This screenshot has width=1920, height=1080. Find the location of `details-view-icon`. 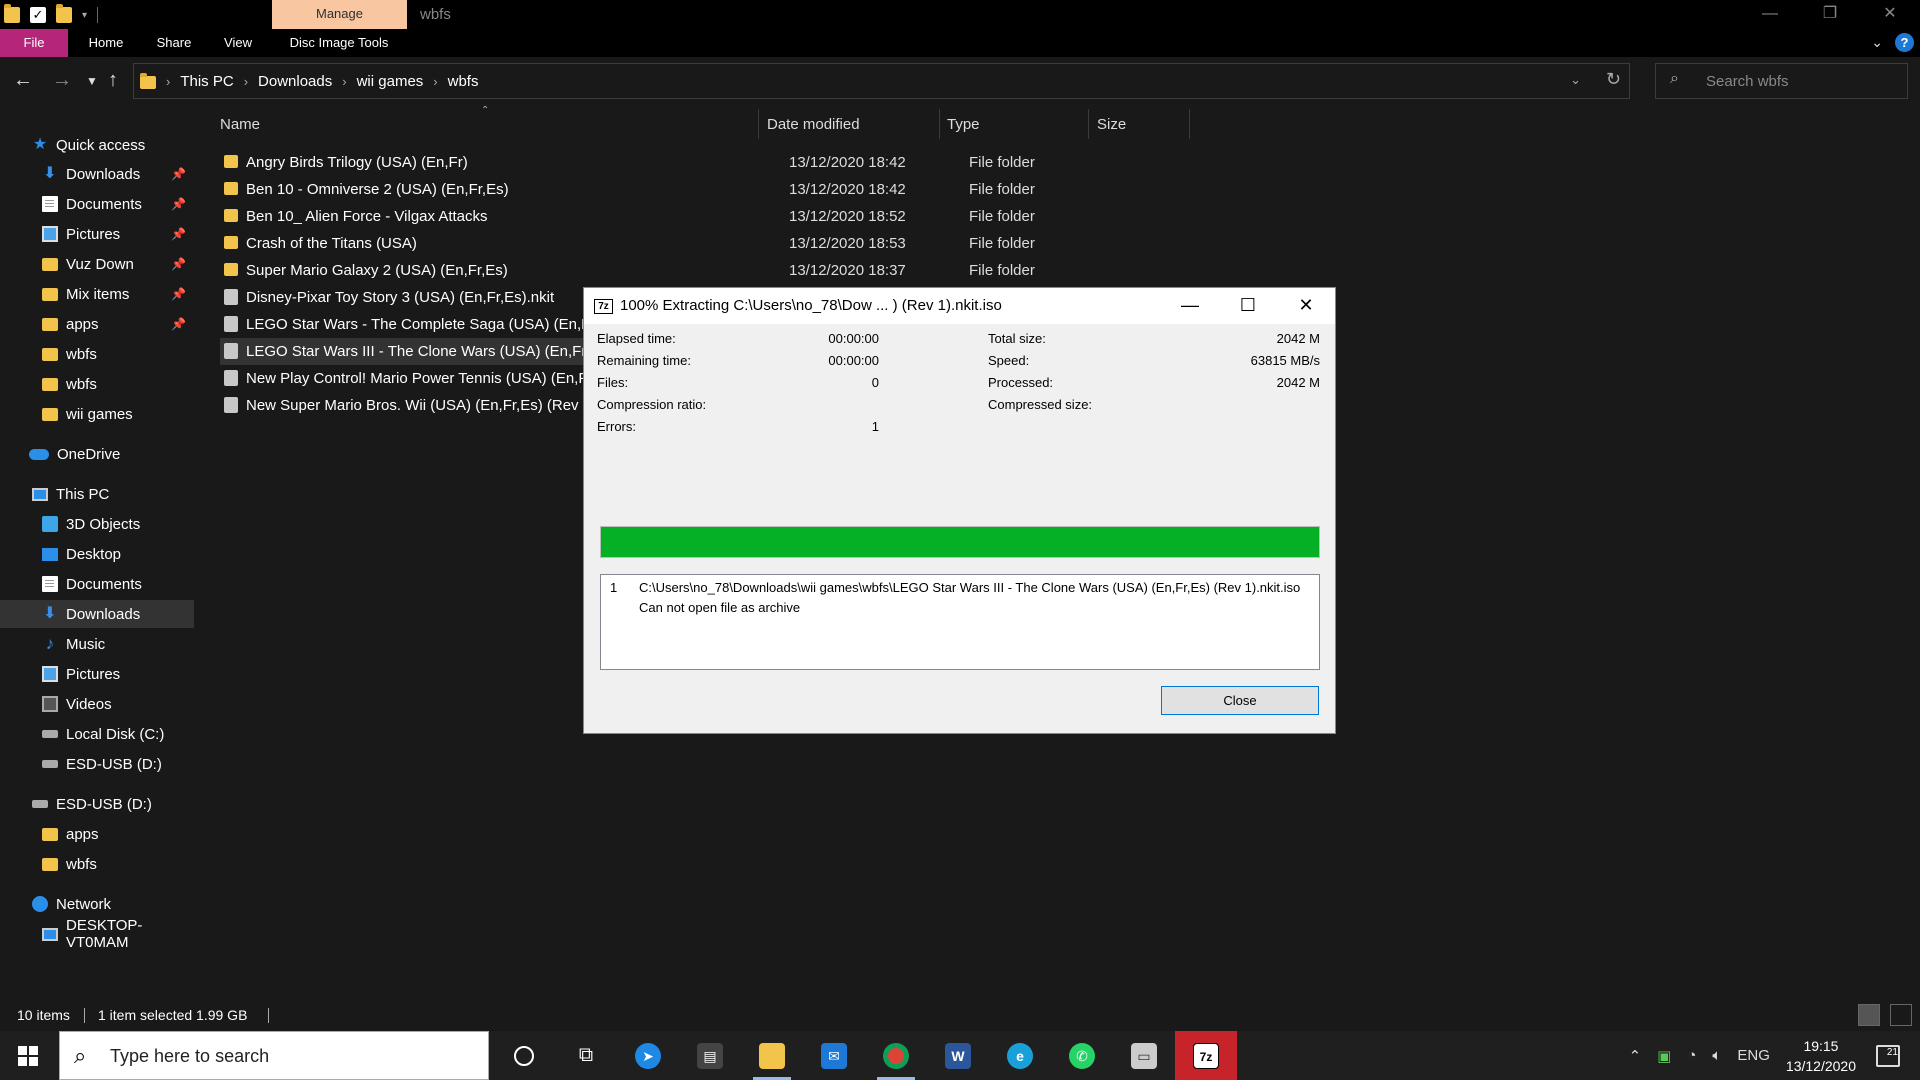

details-view-icon is located at coordinates (1869, 1015).